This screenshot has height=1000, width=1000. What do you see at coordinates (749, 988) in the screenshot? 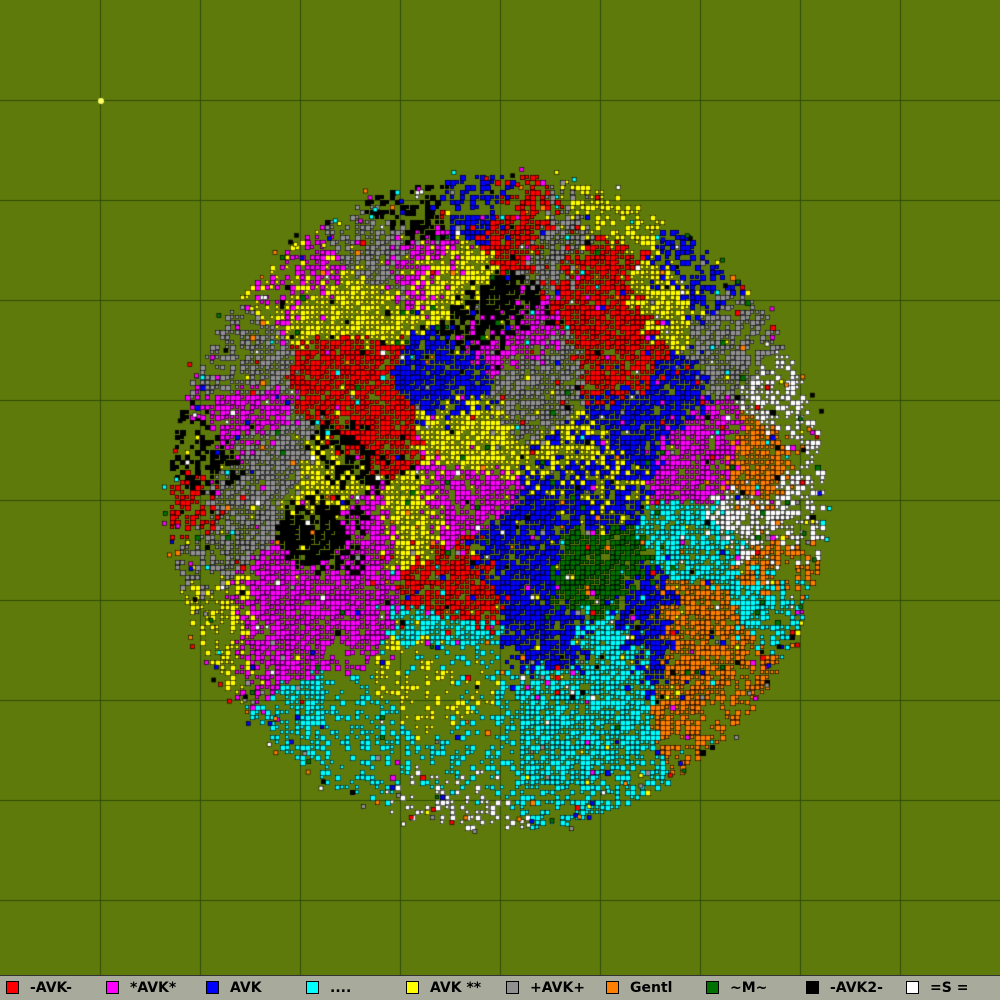
I see `legend-label: ~M~` at bounding box center [749, 988].